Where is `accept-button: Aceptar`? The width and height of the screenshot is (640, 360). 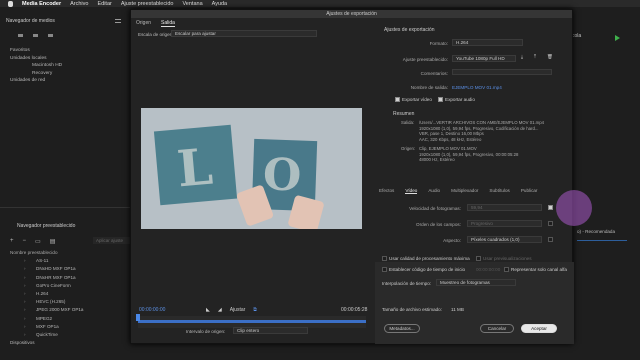
accept-button: Aceptar is located at coordinates (539, 328).